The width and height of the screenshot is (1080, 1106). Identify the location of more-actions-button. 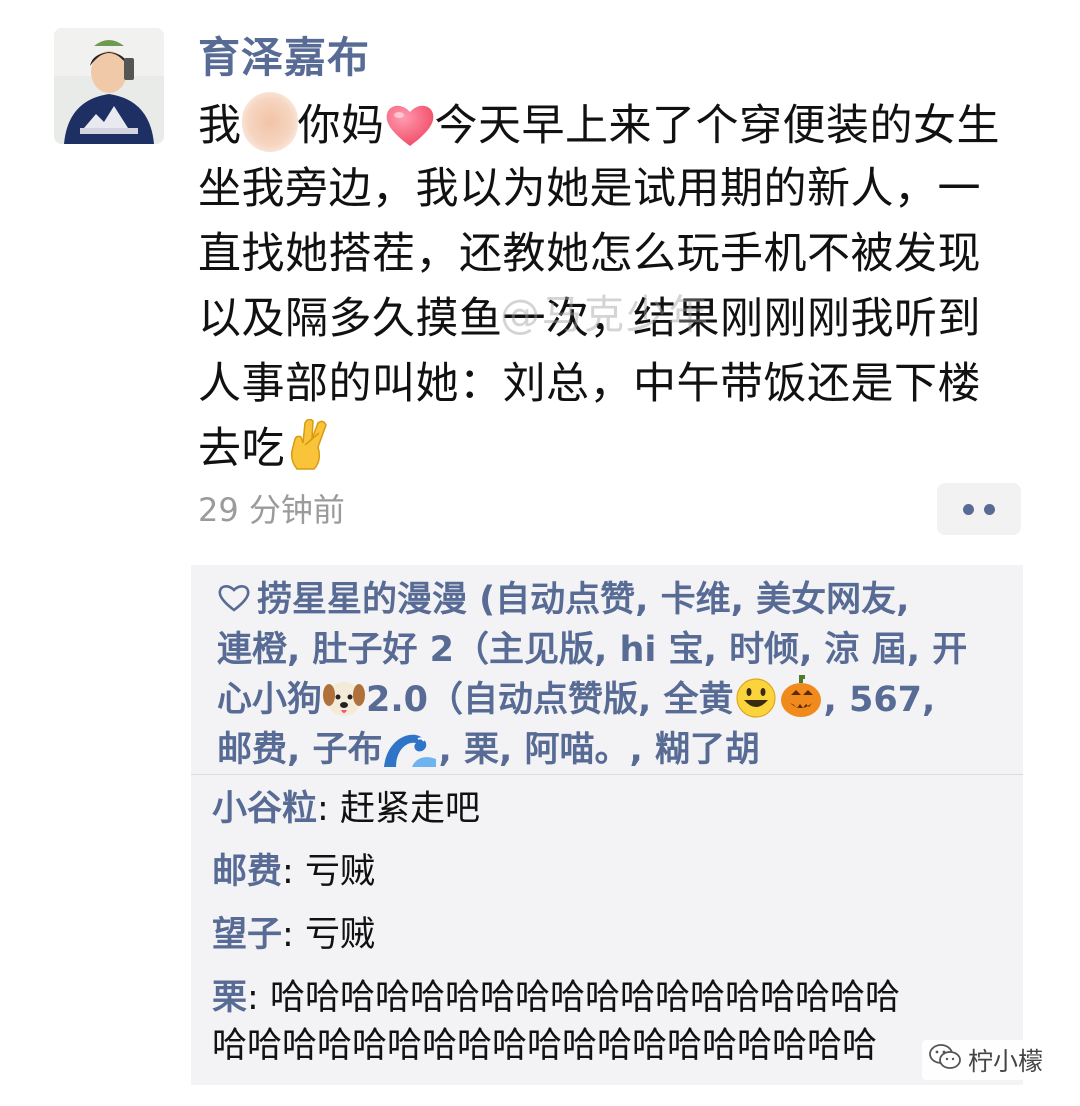
(979, 509).